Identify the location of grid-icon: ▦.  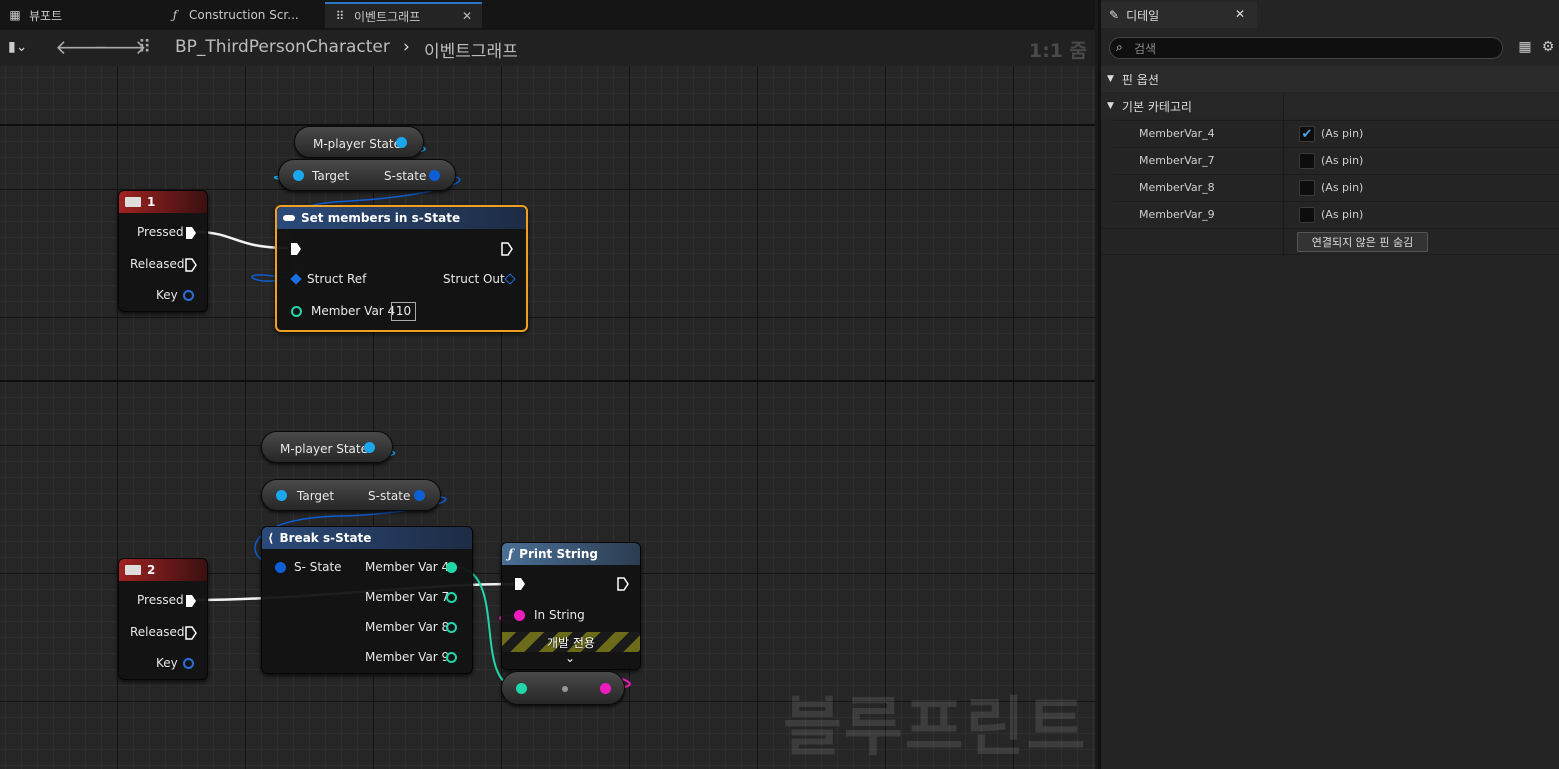
(15, 15).